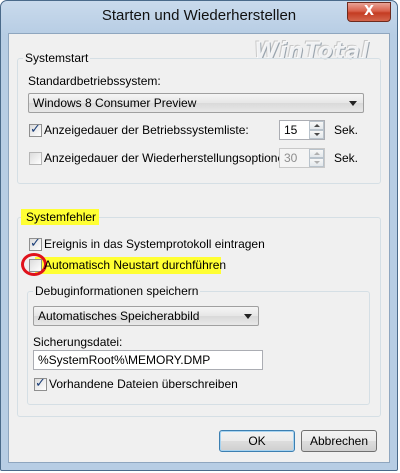 This screenshot has height=473, width=400. Describe the element at coordinates (302, 158) in the screenshot. I see `recovery-time-spinner: 30` at that location.